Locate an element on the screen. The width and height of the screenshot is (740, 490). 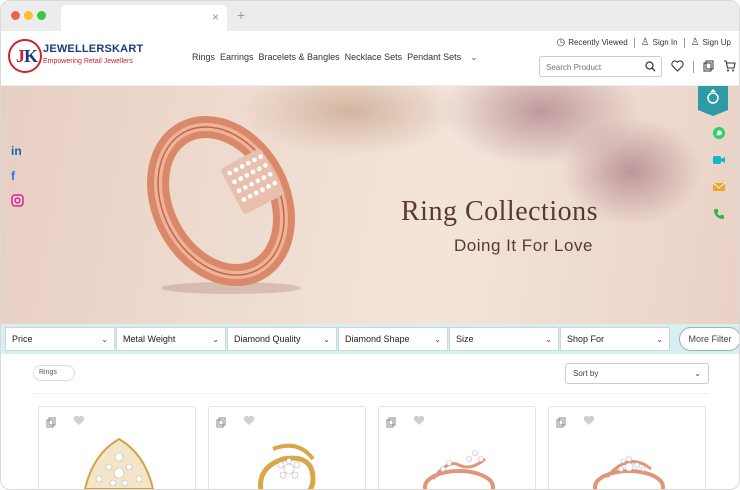
sign-in-label: Sign In is located at coordinates (665, 42).